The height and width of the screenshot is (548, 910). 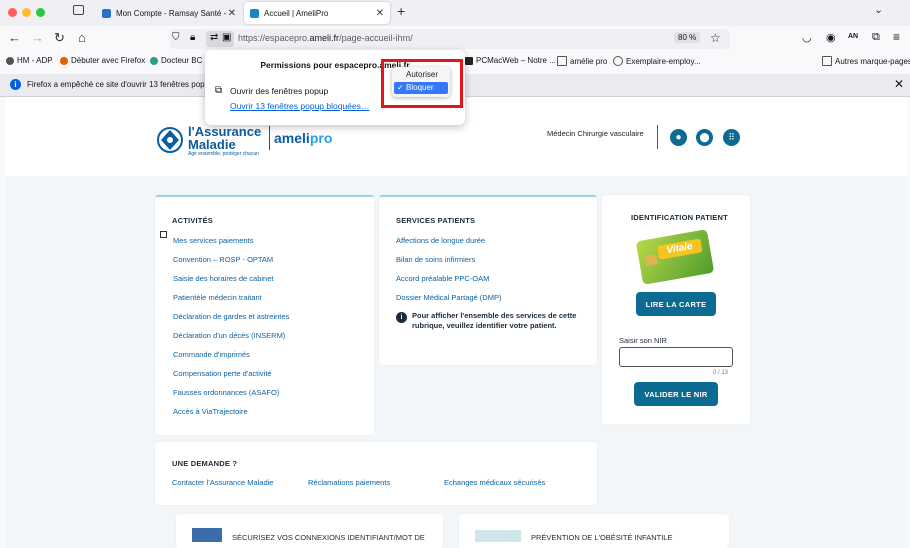 I want to click on list-all-tabs-chevron-down-icon: ⌄, so click(x=878, y=9).